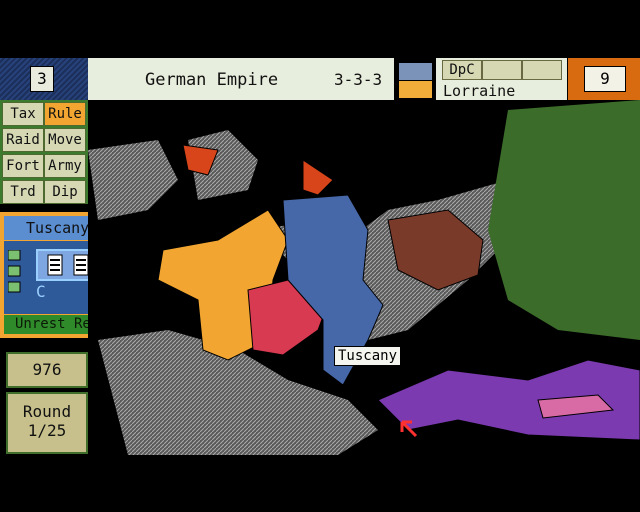  I want to click on diplomacy-button: Dip, so click(65, 192).